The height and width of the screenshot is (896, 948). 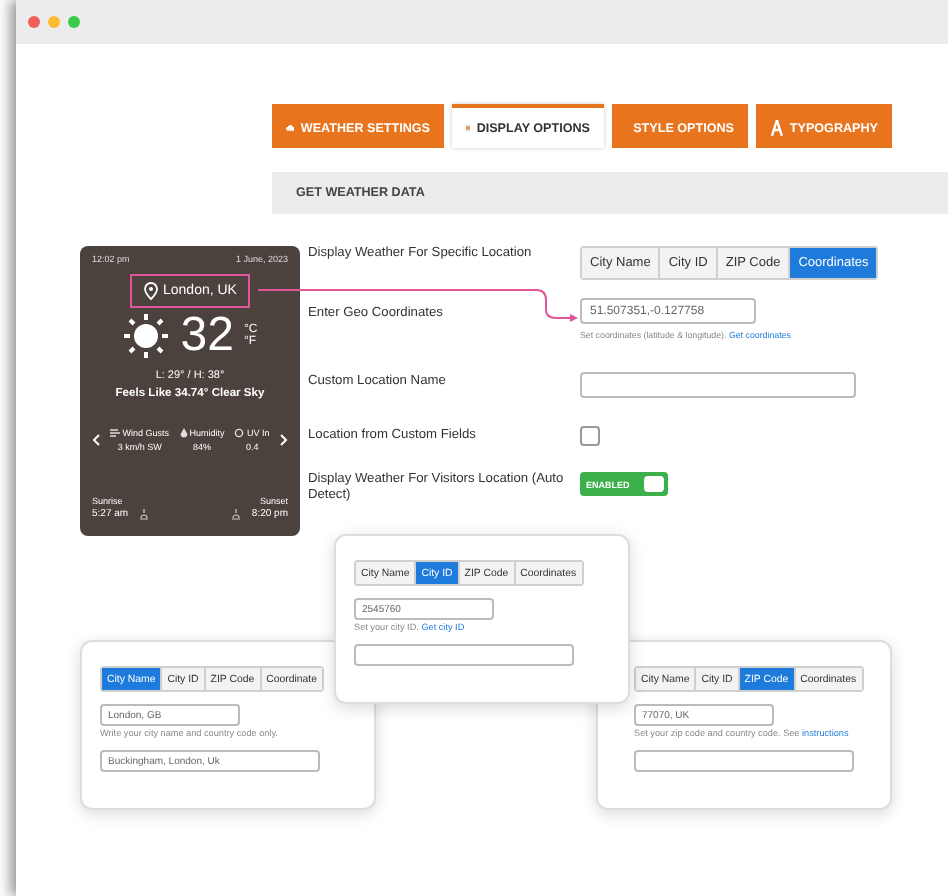 I want to click on cloud-icon, so click(x=290, y=128).